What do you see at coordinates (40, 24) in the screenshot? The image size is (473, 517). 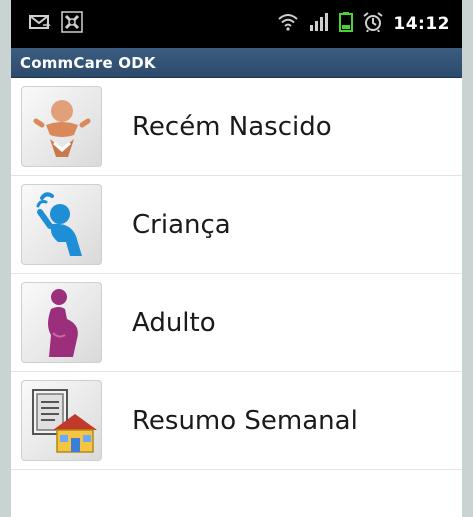 I see `email-icon` at bounding box center [40, 24].